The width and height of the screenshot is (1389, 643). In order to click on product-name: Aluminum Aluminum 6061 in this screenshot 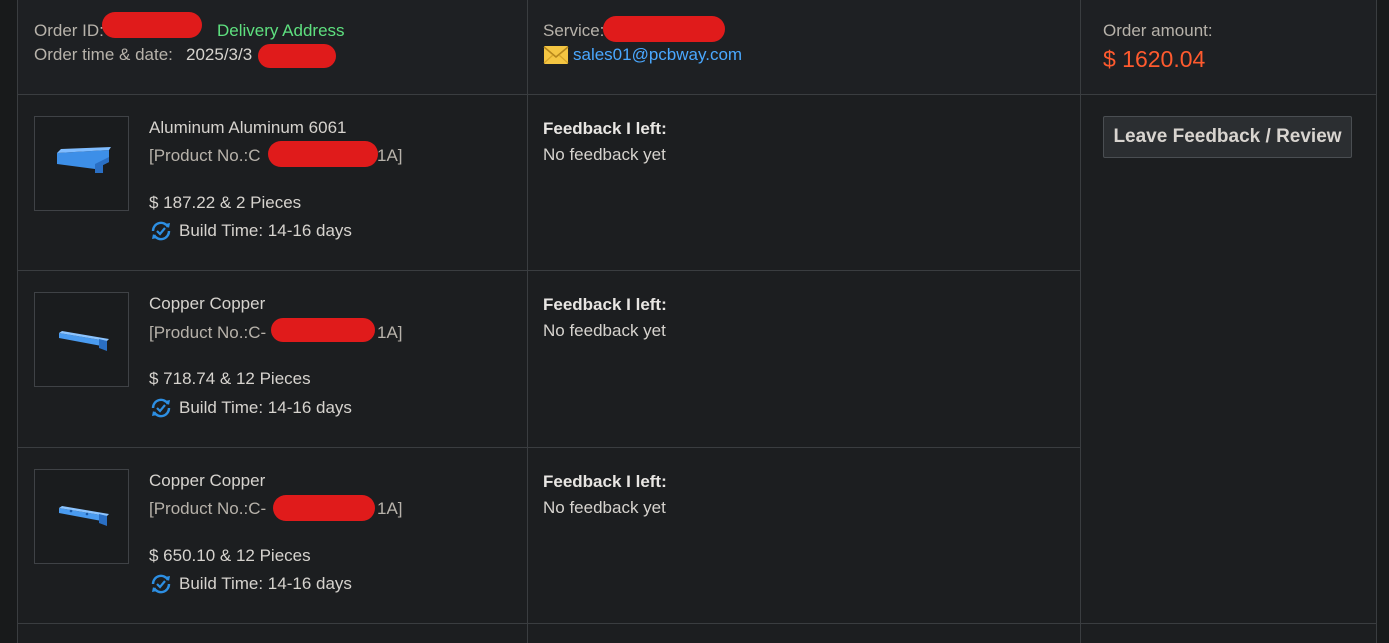, I will do `click(248, 127)`.